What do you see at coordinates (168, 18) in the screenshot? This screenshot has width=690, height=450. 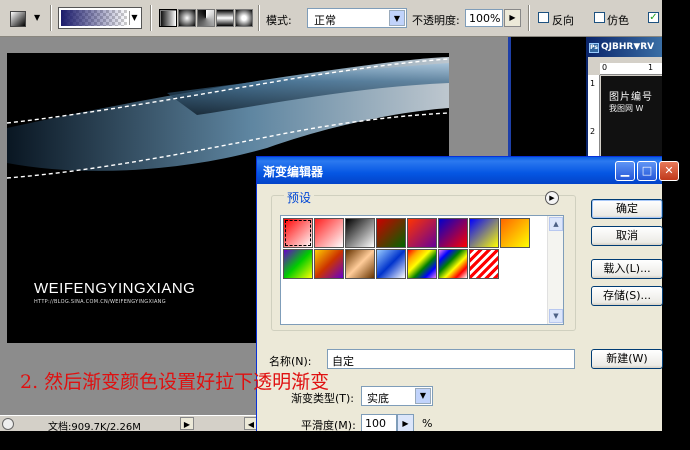 I see `linear-gradient-button` at bounding box center [168, 18].